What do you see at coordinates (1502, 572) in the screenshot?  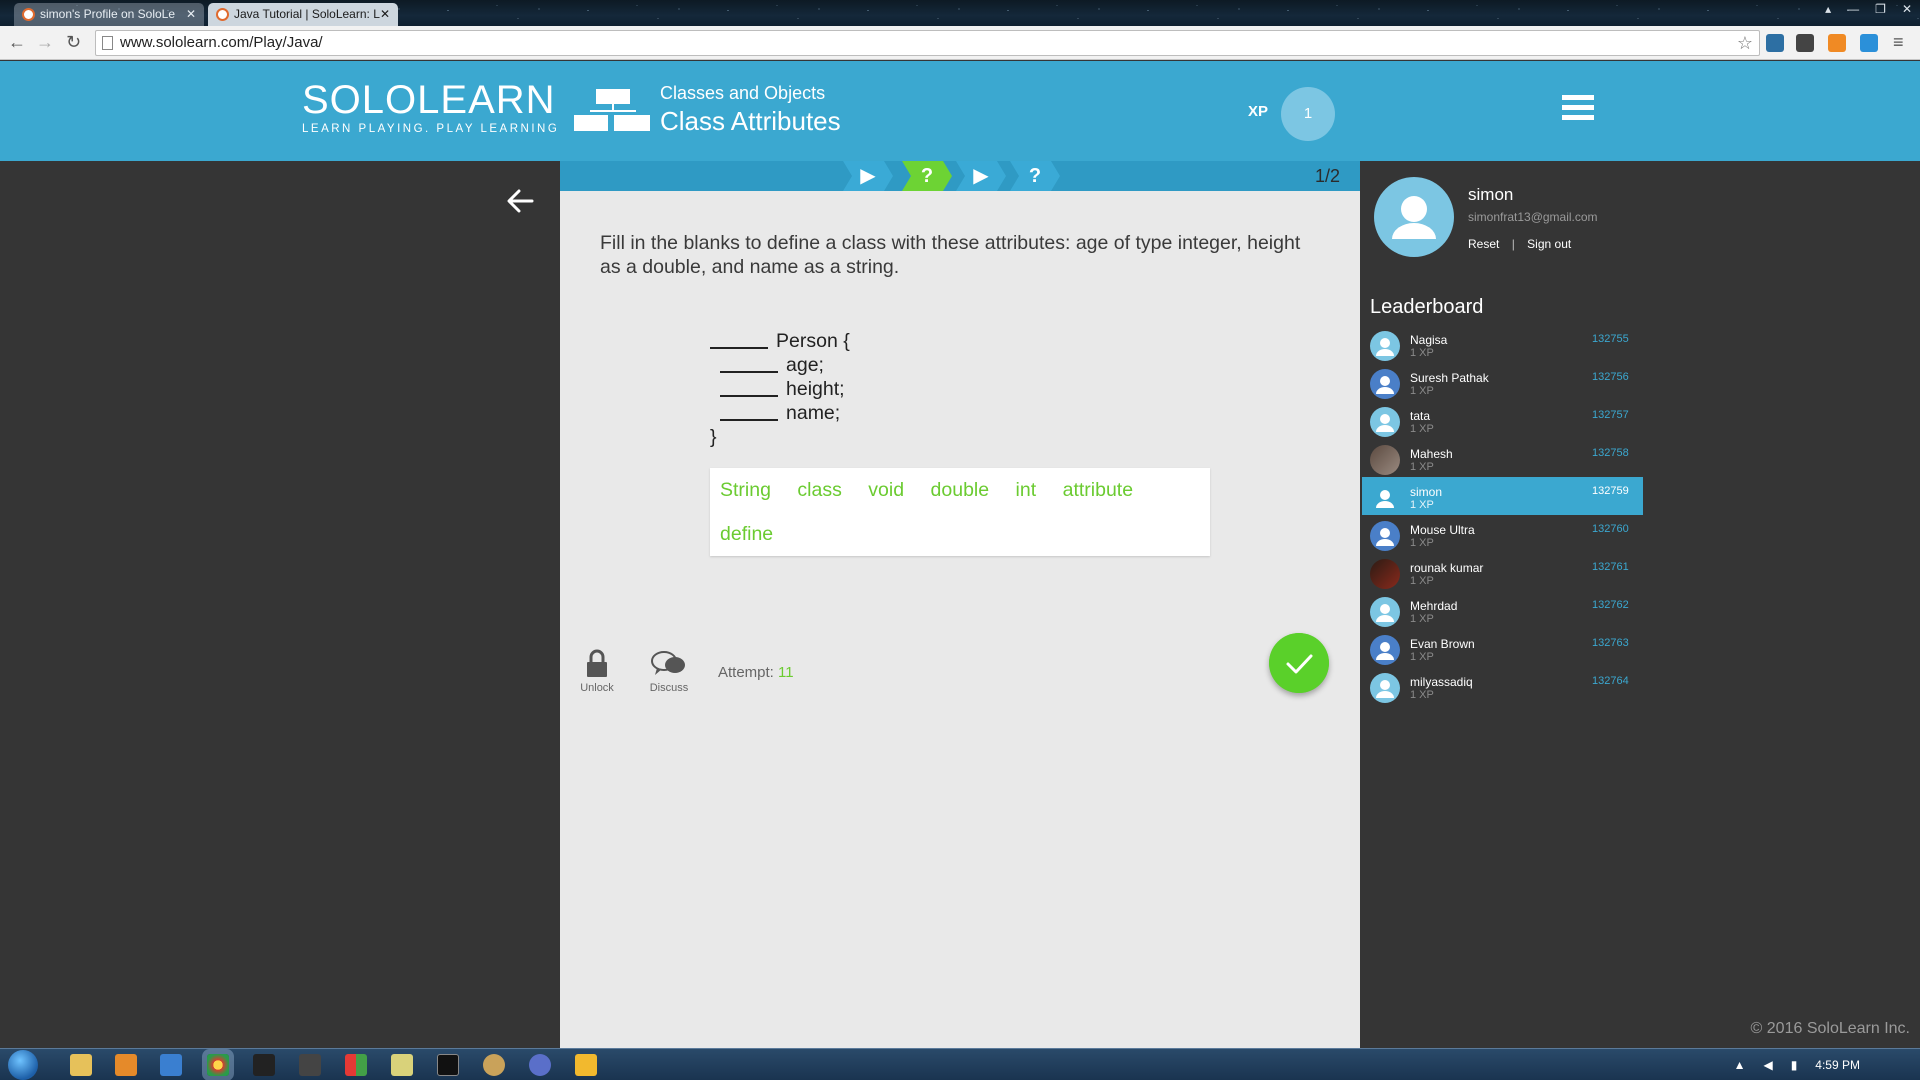 I see `leaderboard-row: rounak kumar 1 XP 132761` at bounding box center [1502, 572].